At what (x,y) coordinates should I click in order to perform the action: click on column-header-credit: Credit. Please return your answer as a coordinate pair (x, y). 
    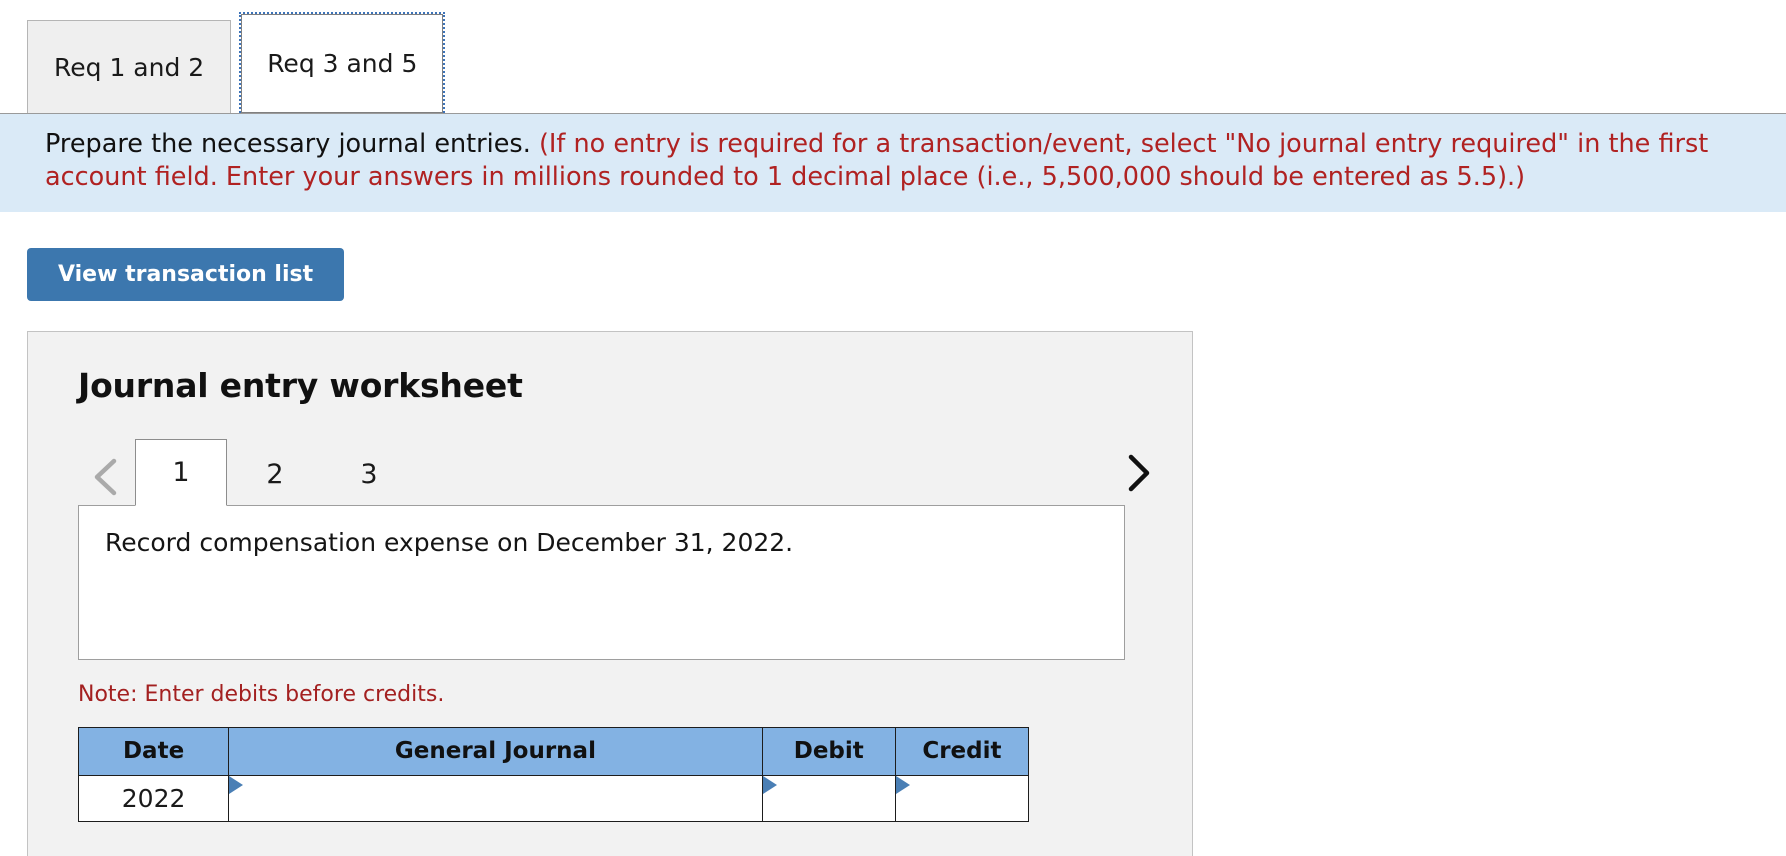
    Looking at the image, I should click on (962, 751).